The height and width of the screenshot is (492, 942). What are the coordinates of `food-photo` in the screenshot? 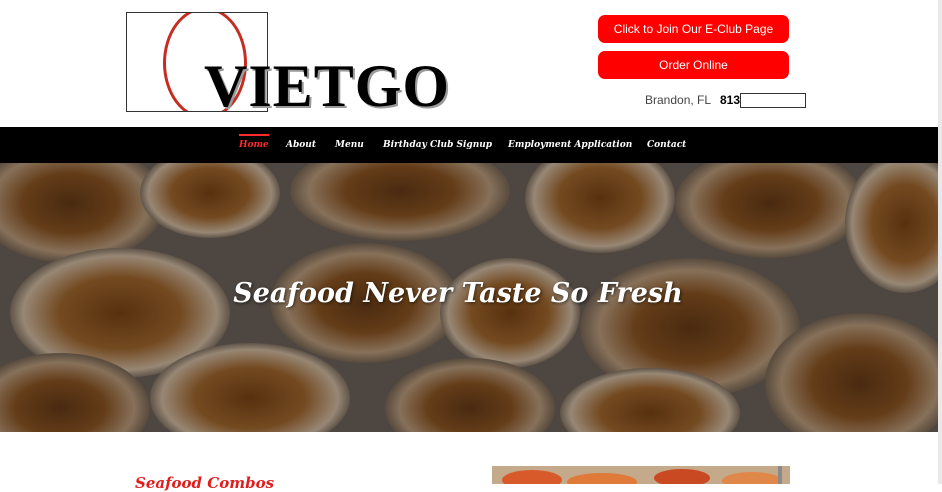 It's located at (641, 475).